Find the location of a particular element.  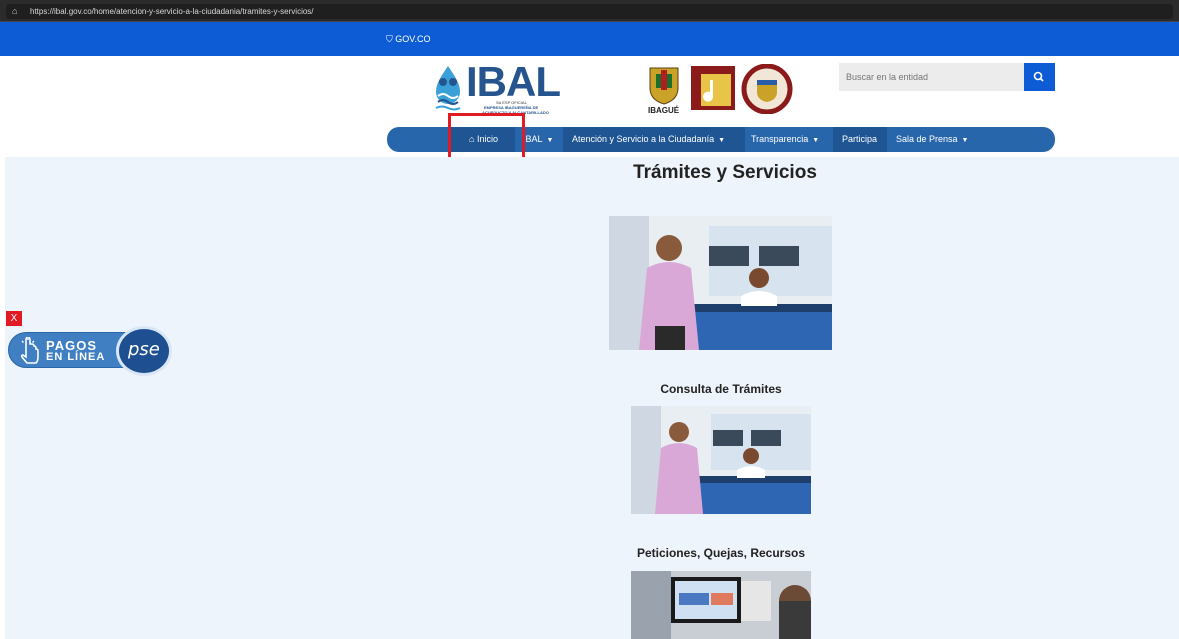

nav-item-participa: Participa is located at coordinates (860, 139).